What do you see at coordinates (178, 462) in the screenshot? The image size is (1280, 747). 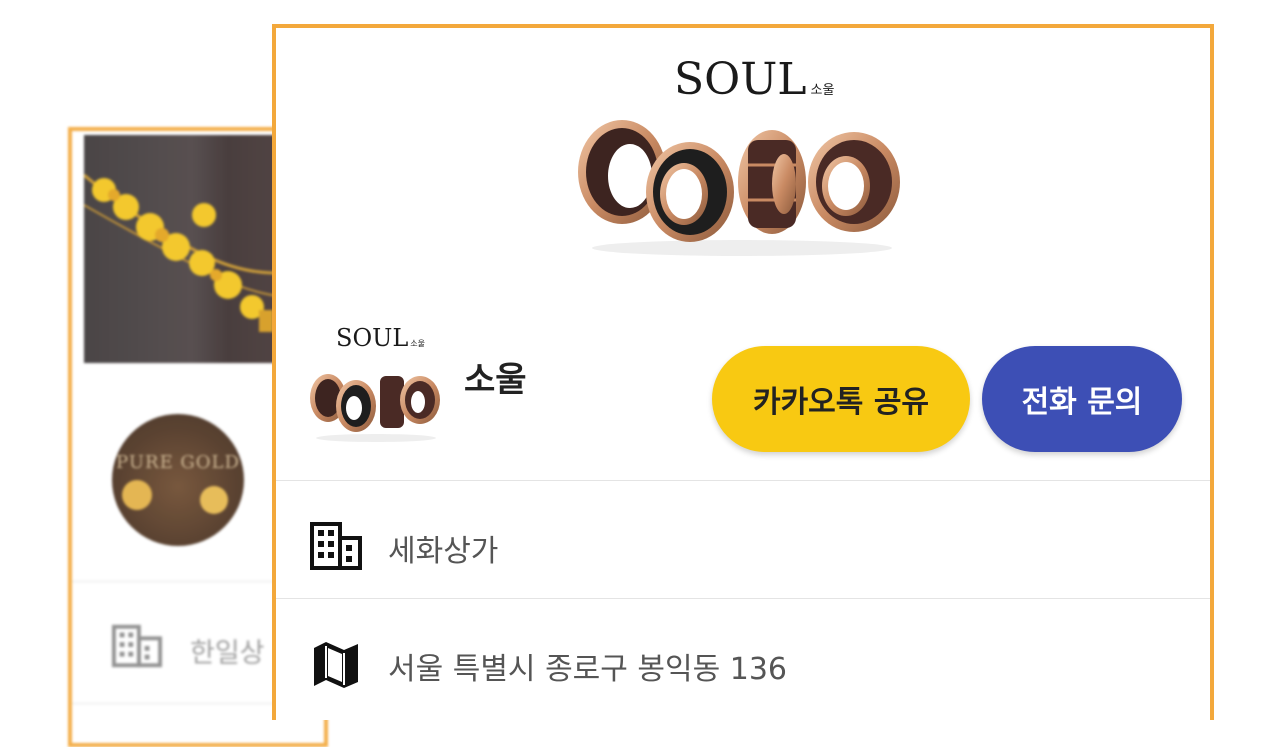 I see `avatar-text: PURE GOLD` at bounding box center [178, 462].